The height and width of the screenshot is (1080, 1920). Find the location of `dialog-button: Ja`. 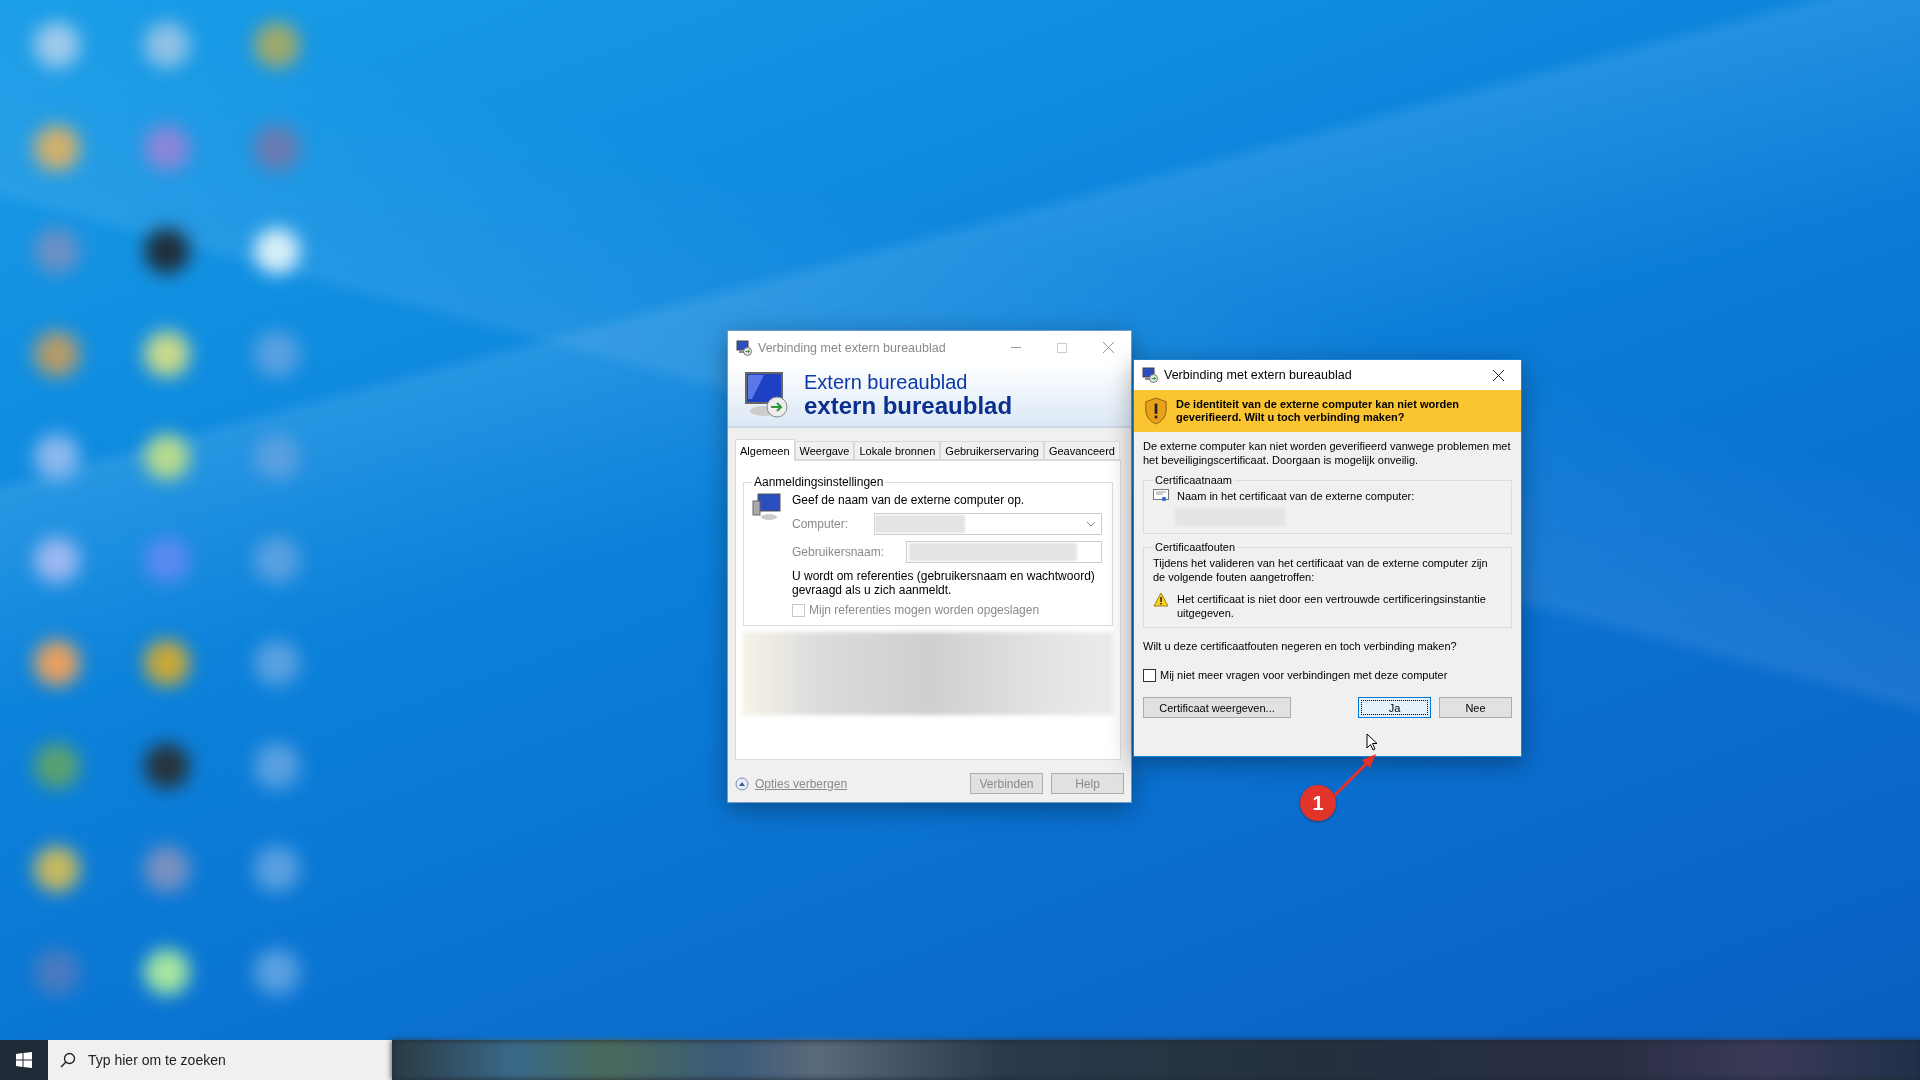

dialog-button: Ja is located at coordinates (1394, 707).